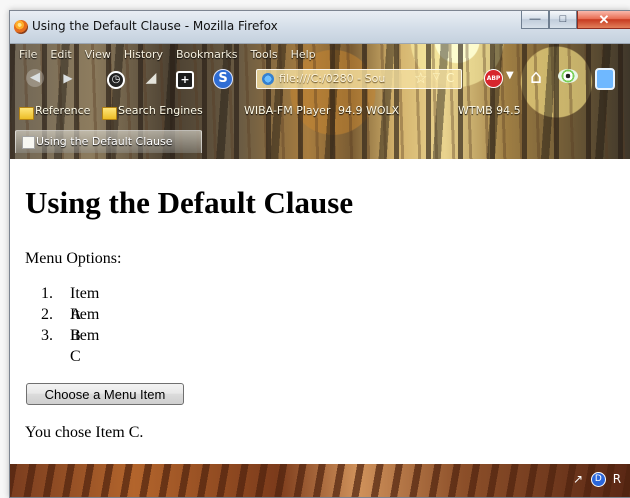 Image resolution: width=630 pixels, height=498 pixels. I want to click on menu-view: View, so click(98, 56).